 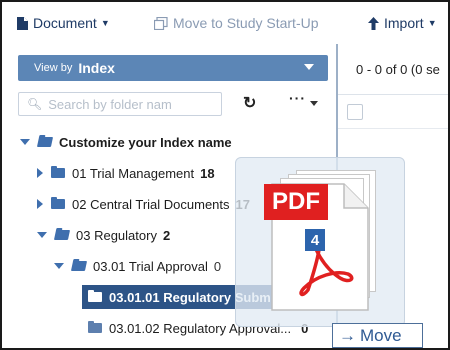 What do you see at coordinates (381, 335) in the screenshot?
I see `move-drop-label: Move` at bounding box center [381, 335].